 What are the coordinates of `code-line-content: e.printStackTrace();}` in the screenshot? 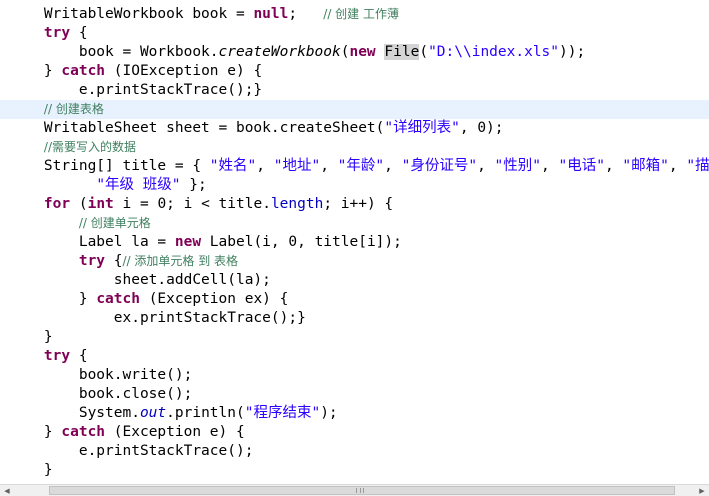 It's located at (135, 90).